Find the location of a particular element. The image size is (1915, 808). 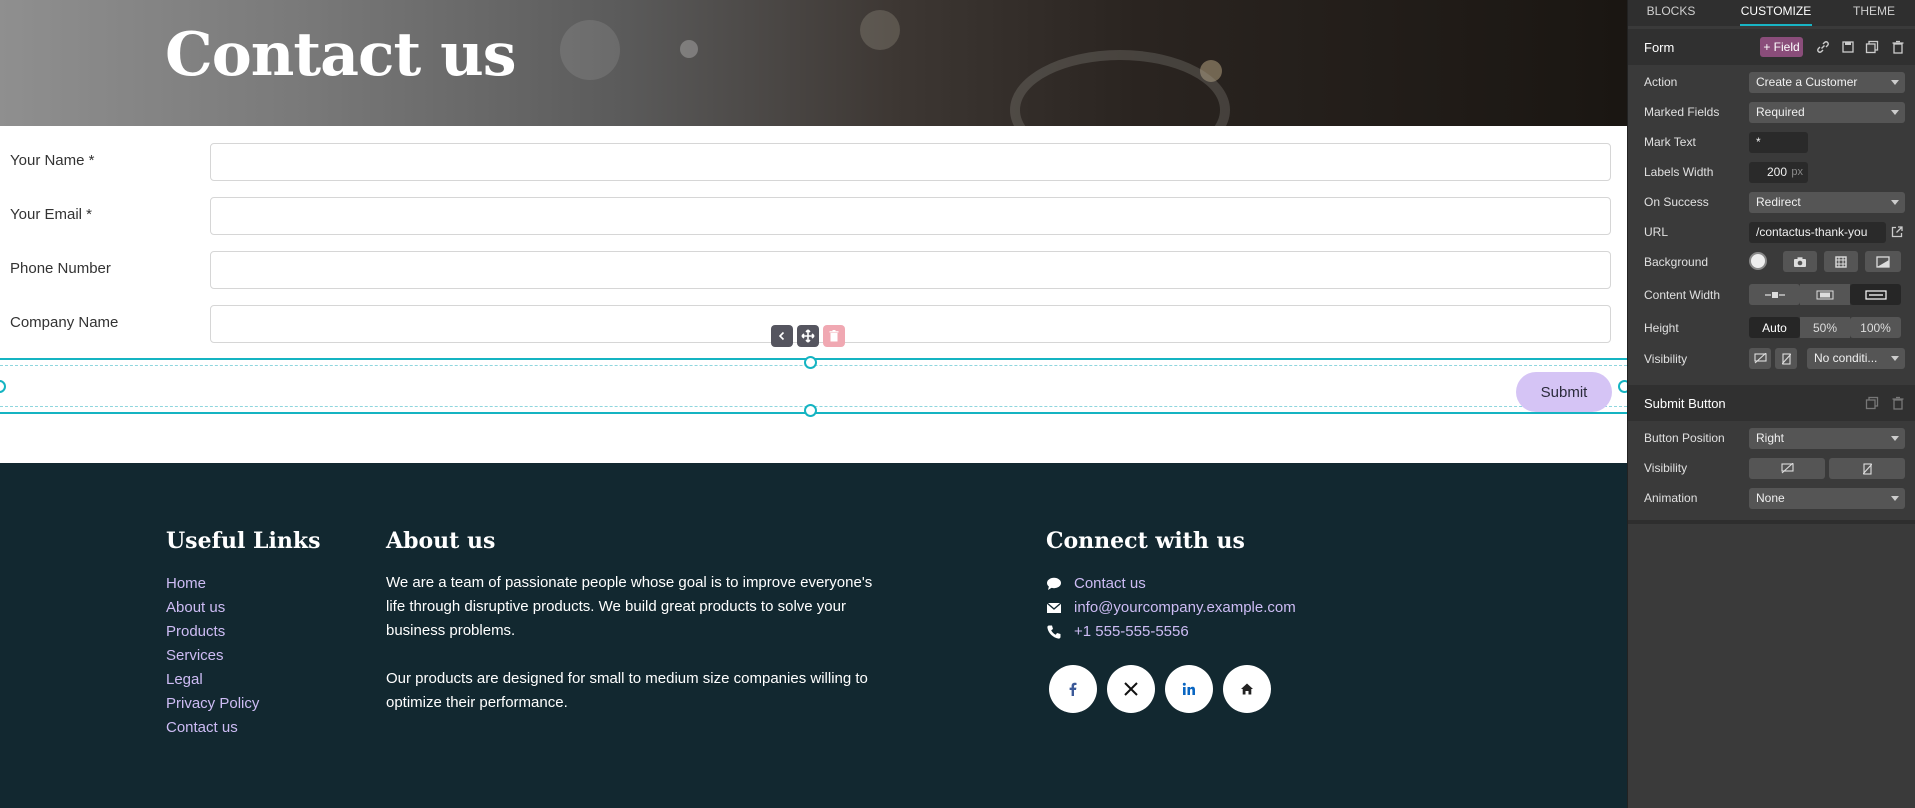

add-field-button: + Field is located at coordinates (1781, 47).